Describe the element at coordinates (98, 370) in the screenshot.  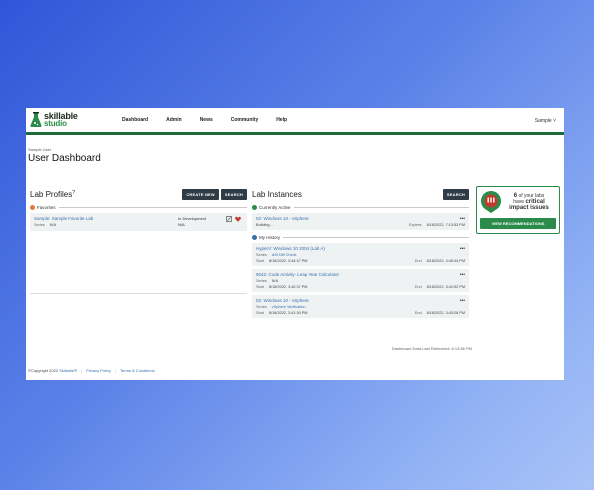
I see `privacy-policy-link: Privacy Policy` at that location.